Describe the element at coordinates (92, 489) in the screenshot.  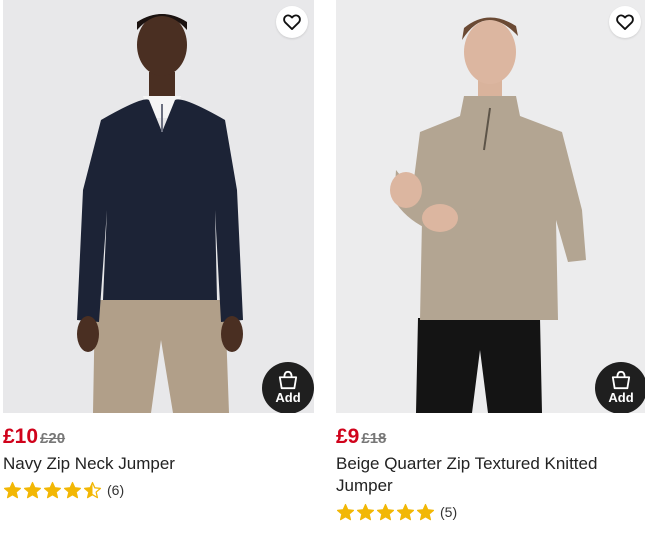
I see `star-half-icon` at that location.